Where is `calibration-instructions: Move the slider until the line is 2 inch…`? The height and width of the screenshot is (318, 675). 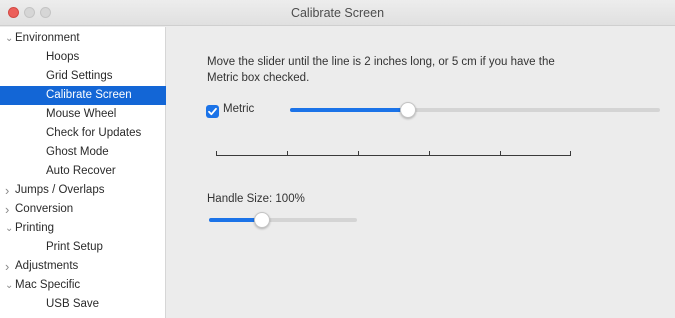 calibration-instructions: Move the slider until the line is 2 inch… is located at coordinates (381, 70).